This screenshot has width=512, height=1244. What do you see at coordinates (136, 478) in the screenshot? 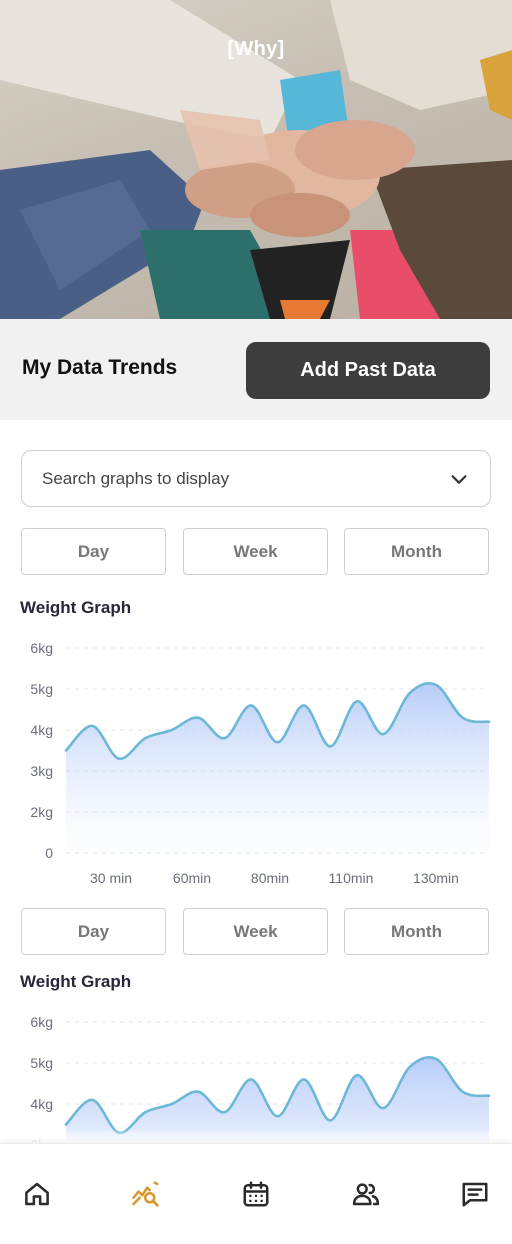
I see `graph-search-placeholder: Search graphs to display` at bounding box center [136, 478].